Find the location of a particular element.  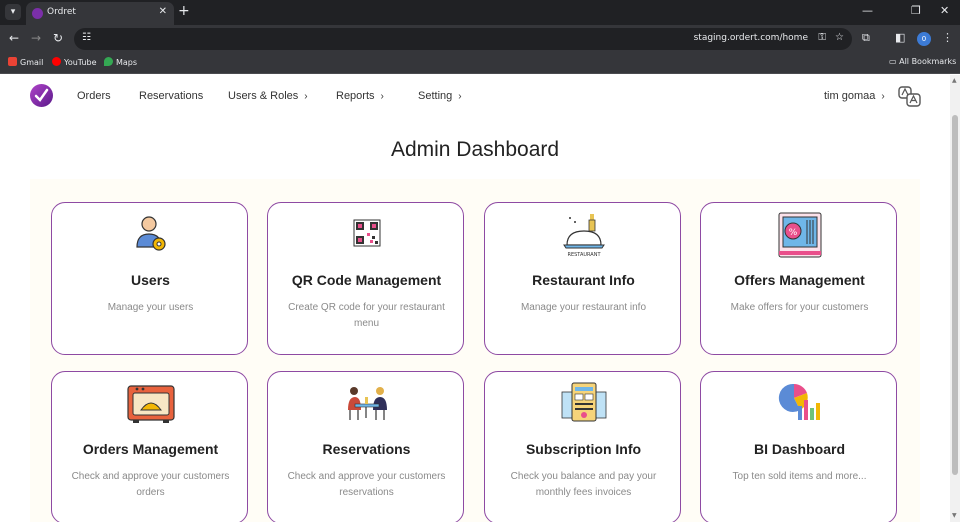

profile-avatar: 0 is located at coordinates (924, 39).